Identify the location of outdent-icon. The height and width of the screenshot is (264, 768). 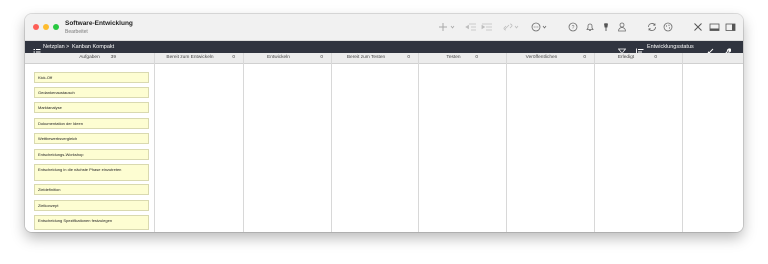
(471, 27).